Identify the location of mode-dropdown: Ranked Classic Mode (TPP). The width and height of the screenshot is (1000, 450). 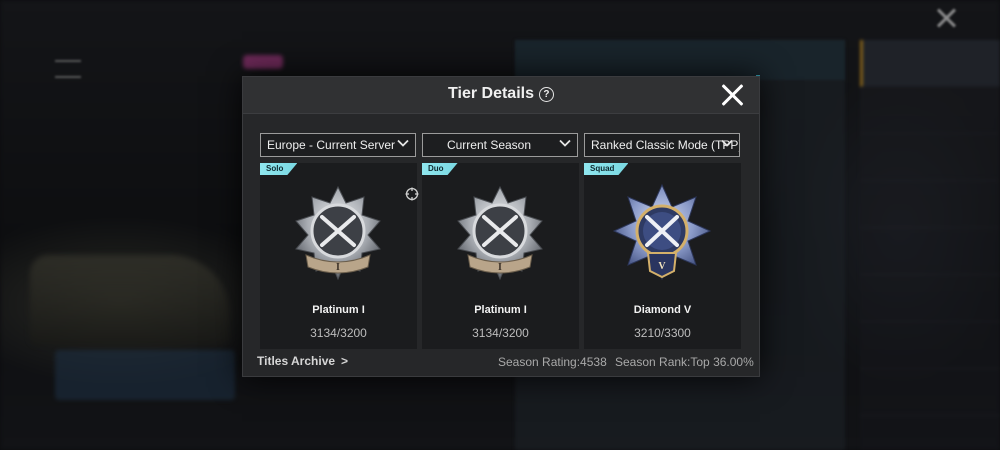
(662, 145).